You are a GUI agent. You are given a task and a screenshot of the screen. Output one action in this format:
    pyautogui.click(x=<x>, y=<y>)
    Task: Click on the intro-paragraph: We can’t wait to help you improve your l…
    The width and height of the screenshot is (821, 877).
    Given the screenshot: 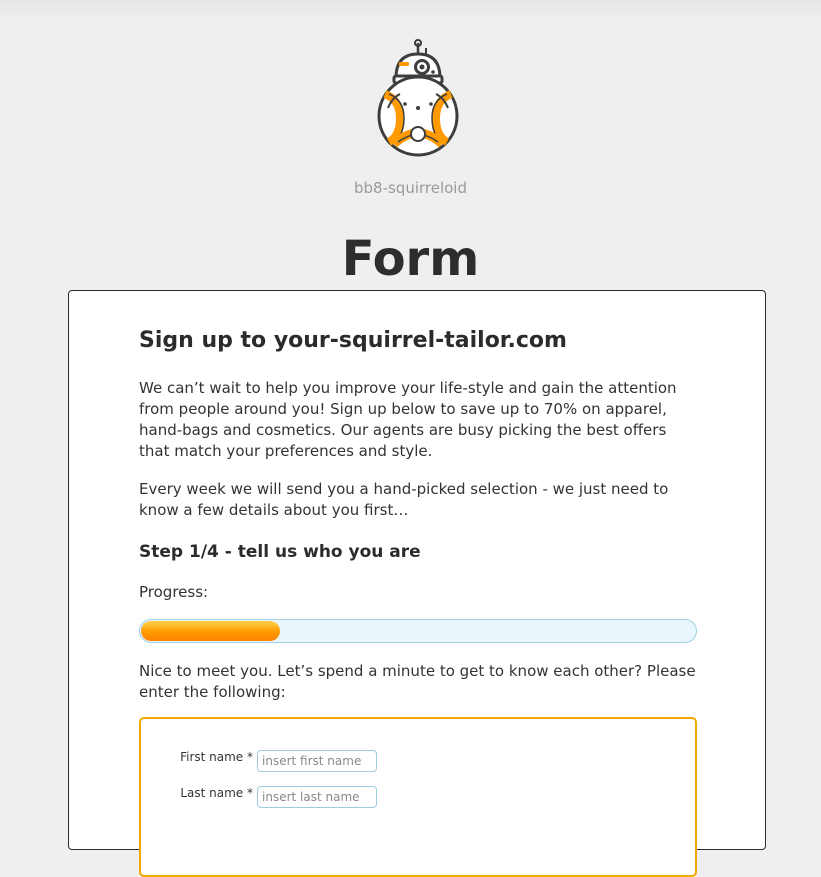 What is the action you would take?
    pyautogui.click(x=408, y=419)
    